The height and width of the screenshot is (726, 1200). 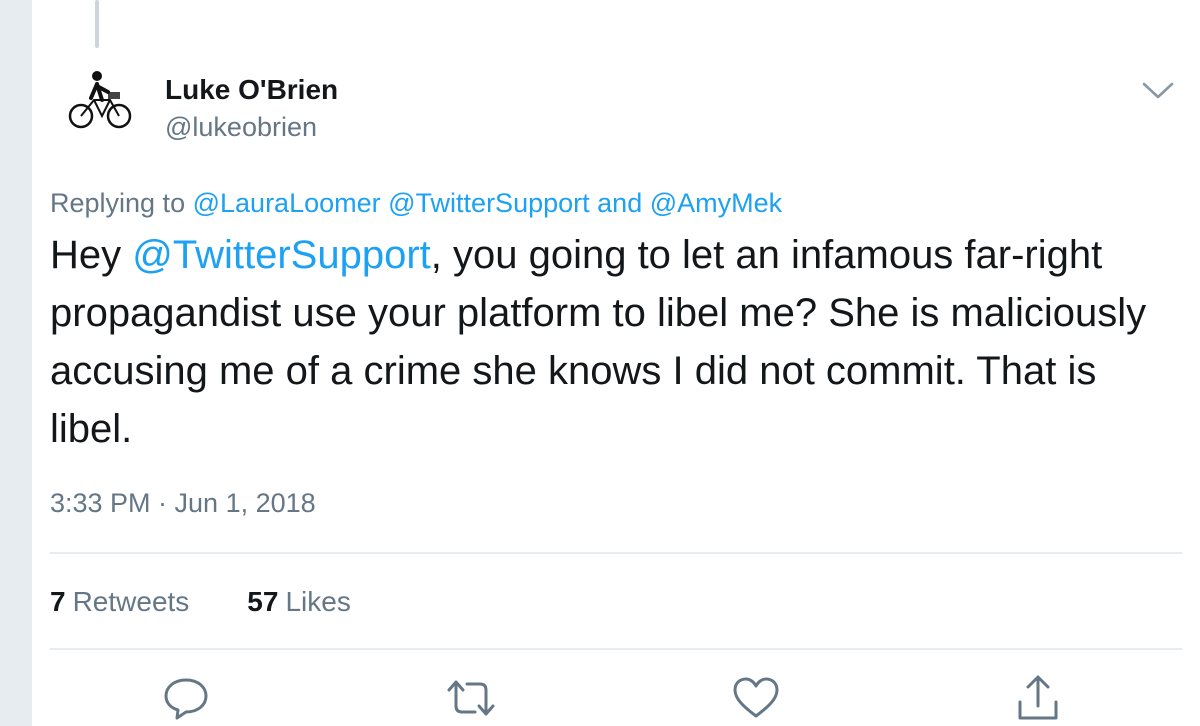 What do you see at coordinates (97, 24) in the screenshot?
I see `thread-connector-line` at bounding box center [97, 24].